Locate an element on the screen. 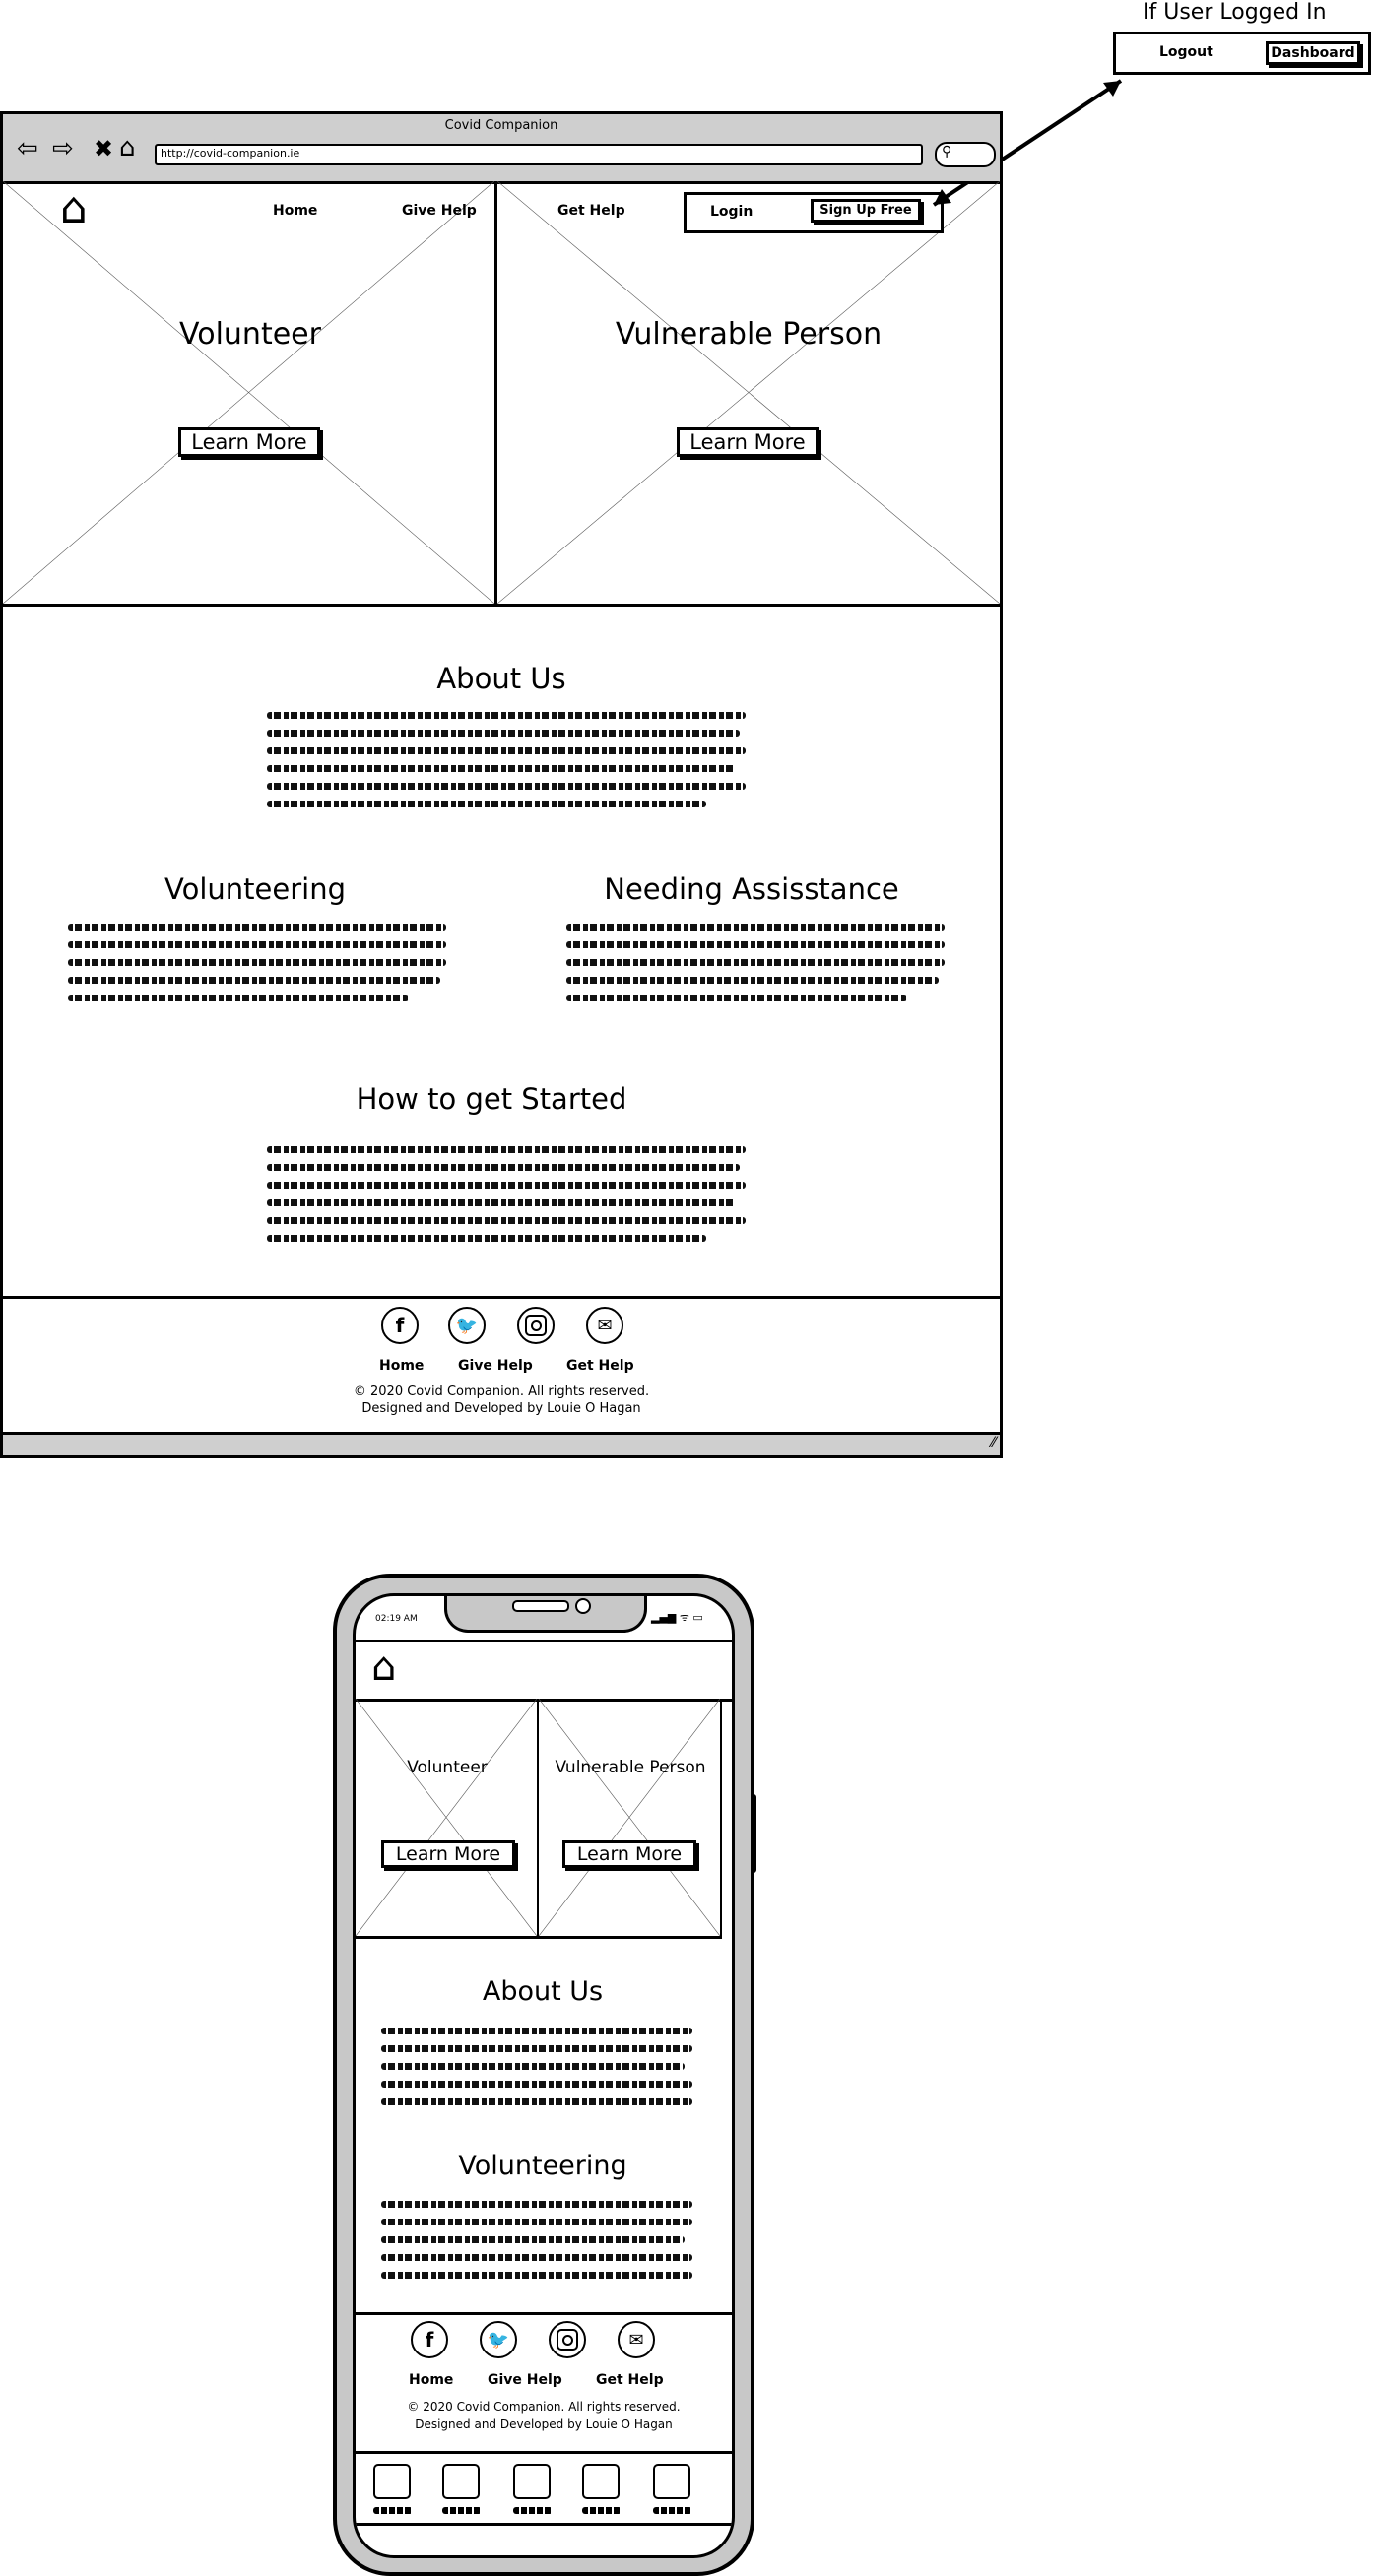 Image resolution: width=1376 pixels, height=2576 pixels. hero-volunteer: ⌂ Volunteer Learn More is located at coordinates (250, 394).